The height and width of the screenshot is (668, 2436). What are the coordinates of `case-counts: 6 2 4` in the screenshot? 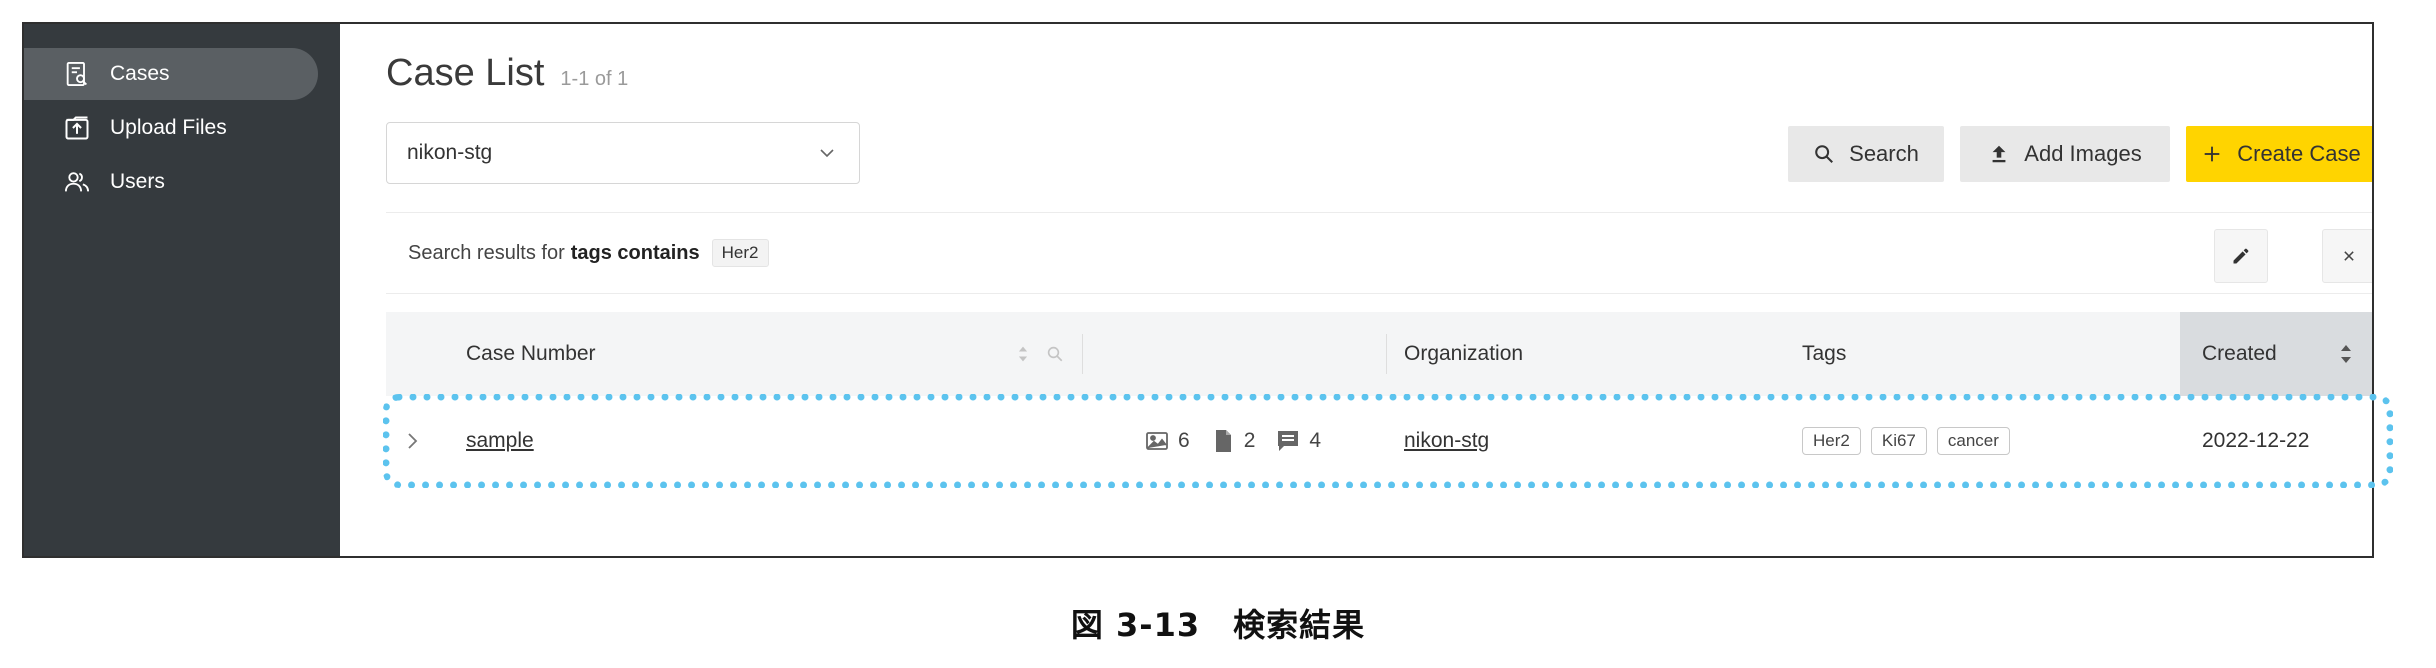 It's located at (1242, 441).